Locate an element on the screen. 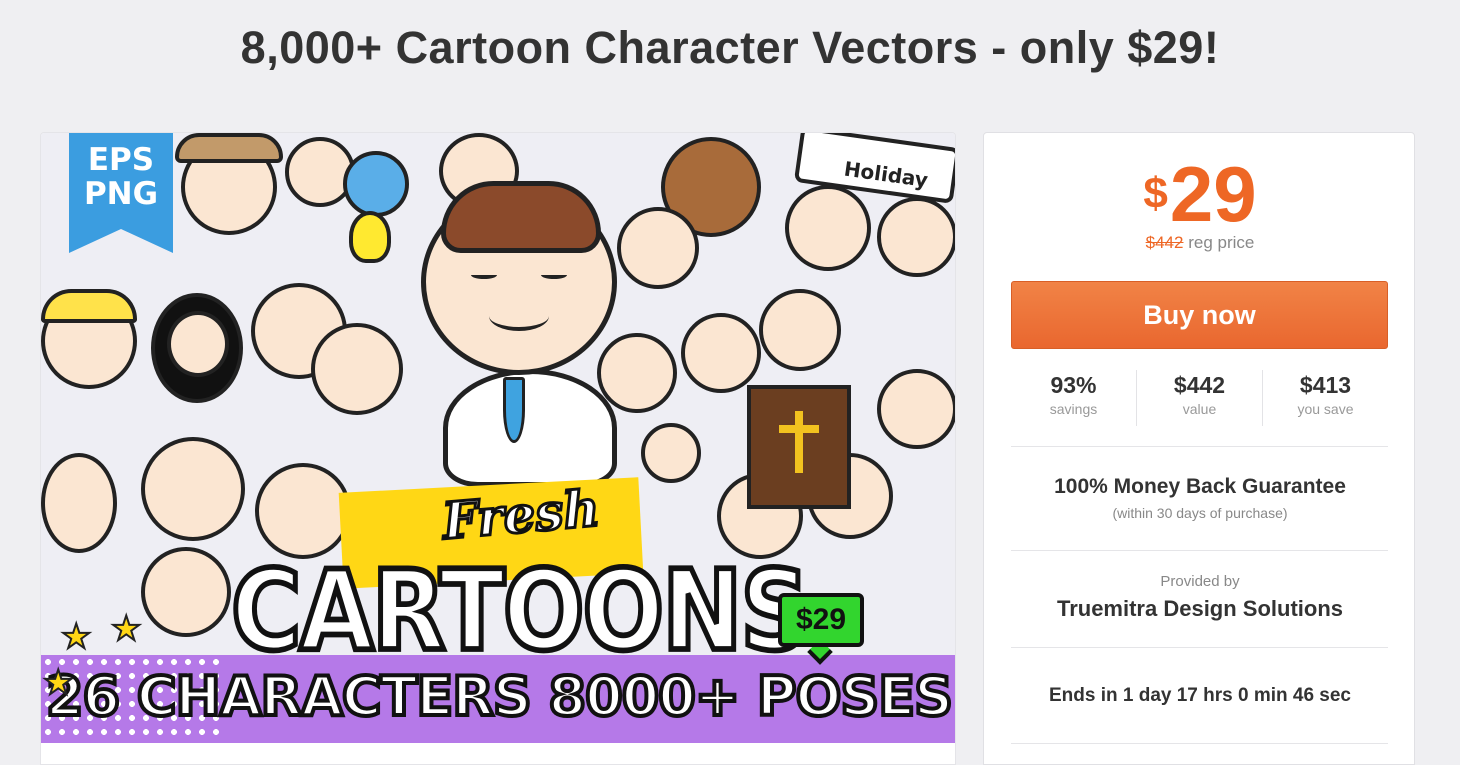 This screenshot has height=765, width=1460. stat-value: $442 is located at coordinates (1199, 385).